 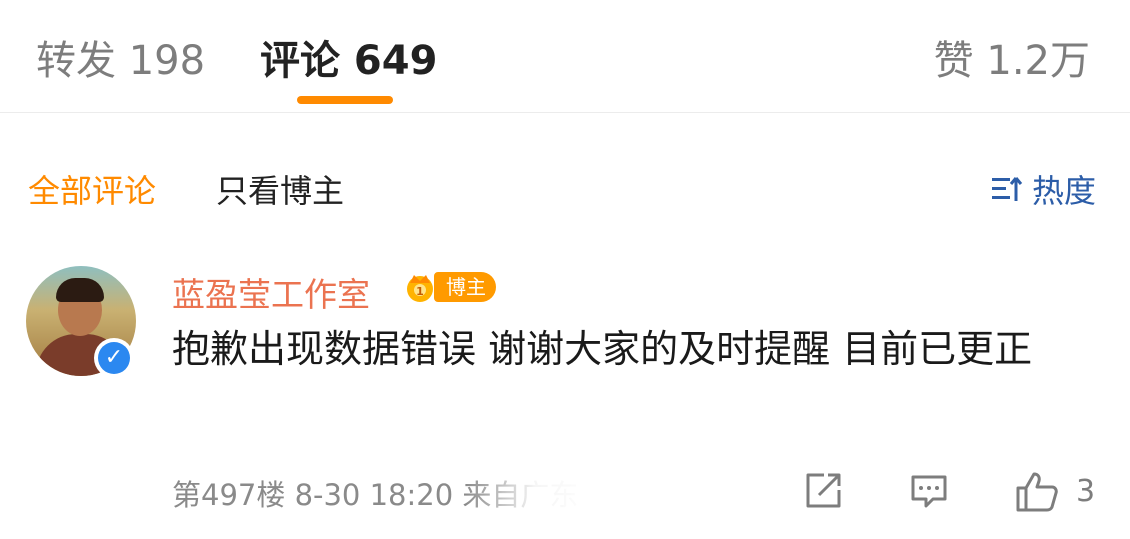 I want to click on crown-icon: 1, so click(x=420, y=287).